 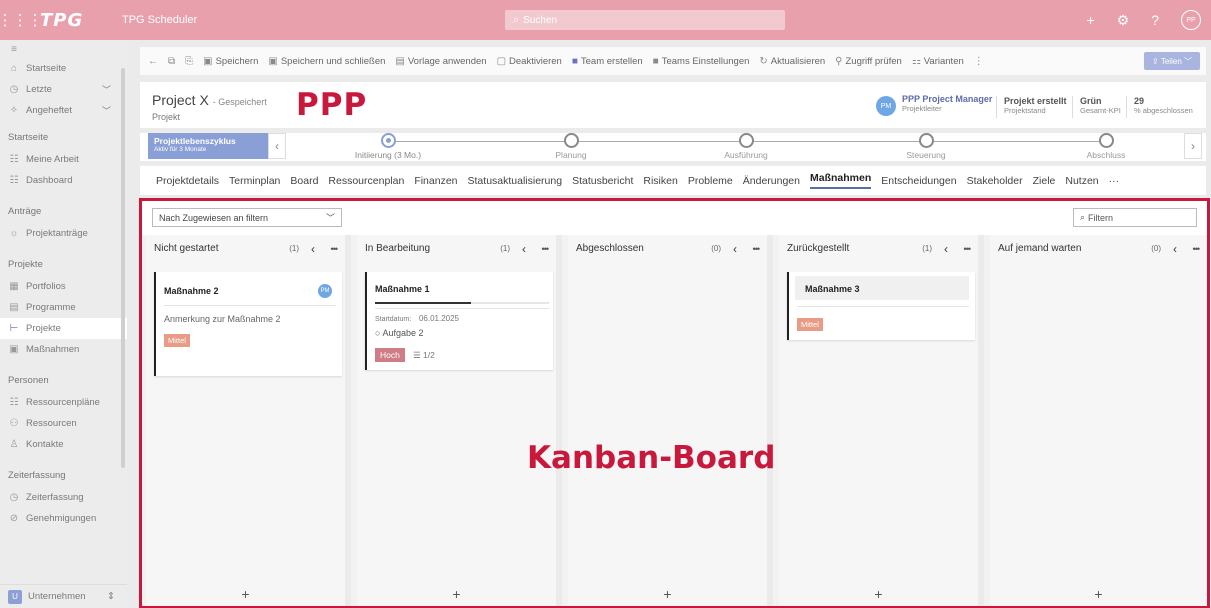 What do you see at coordinates (918, 181) in the screenshot?
I see `tab-entscheidungen: Entscheidungen` at bounding box center [918, 181].